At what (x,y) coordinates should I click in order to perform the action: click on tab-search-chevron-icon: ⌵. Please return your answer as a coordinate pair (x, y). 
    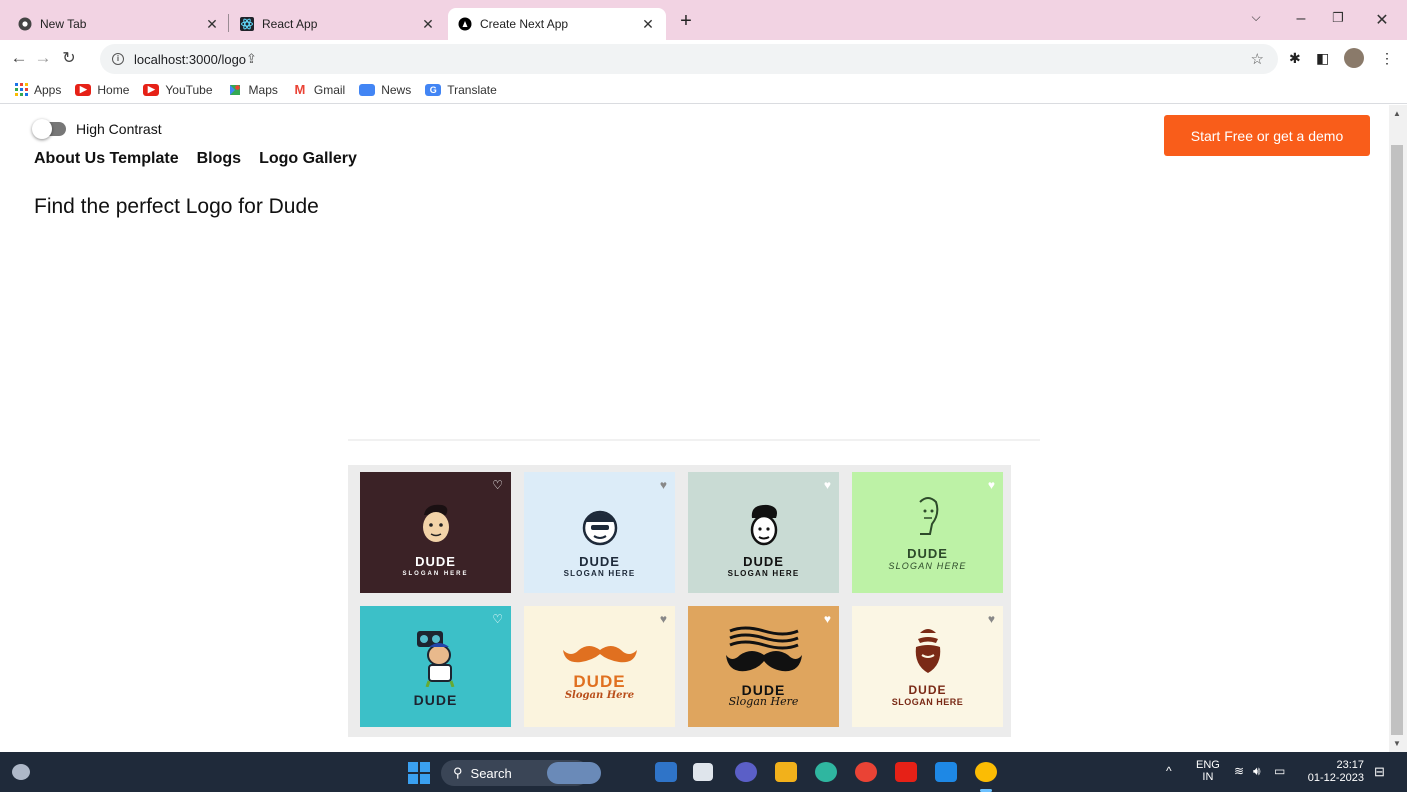
    Looking at the image, I should click on (1256, 17).